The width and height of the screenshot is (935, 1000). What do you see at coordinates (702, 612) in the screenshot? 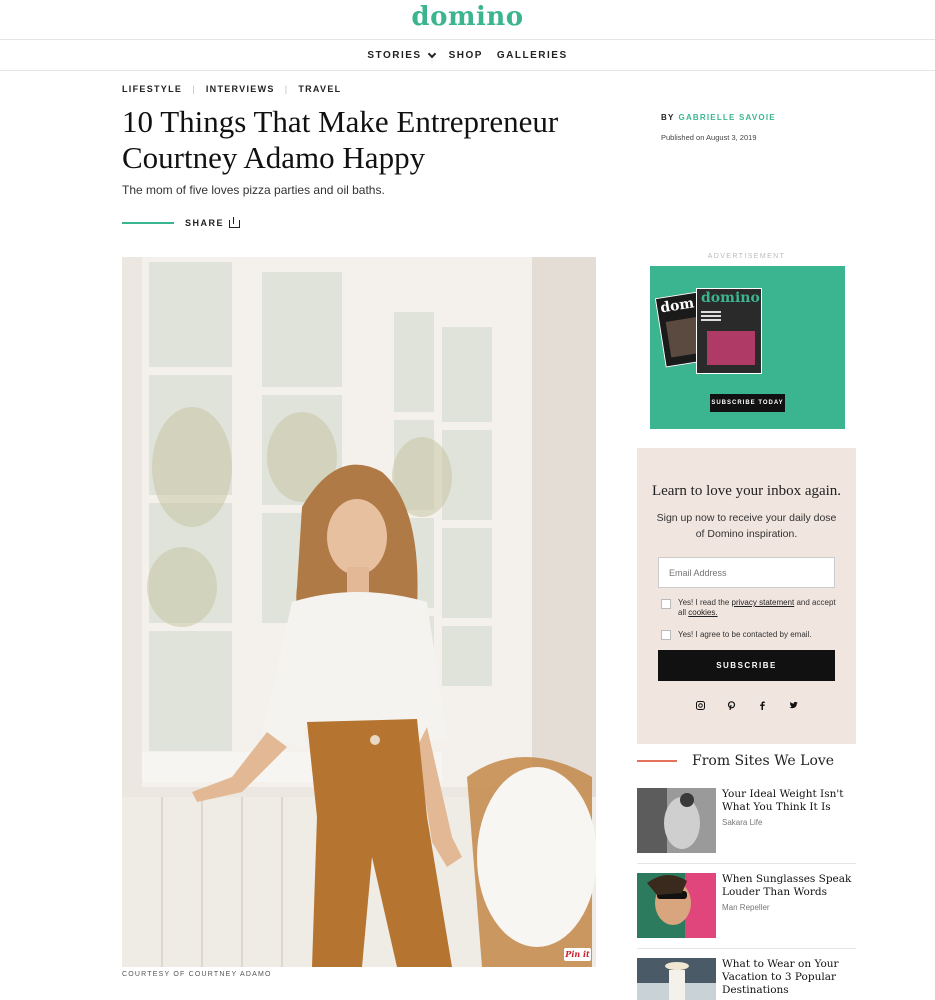
I see `cookies-link: cookies.` at bounding box center [702, 612].